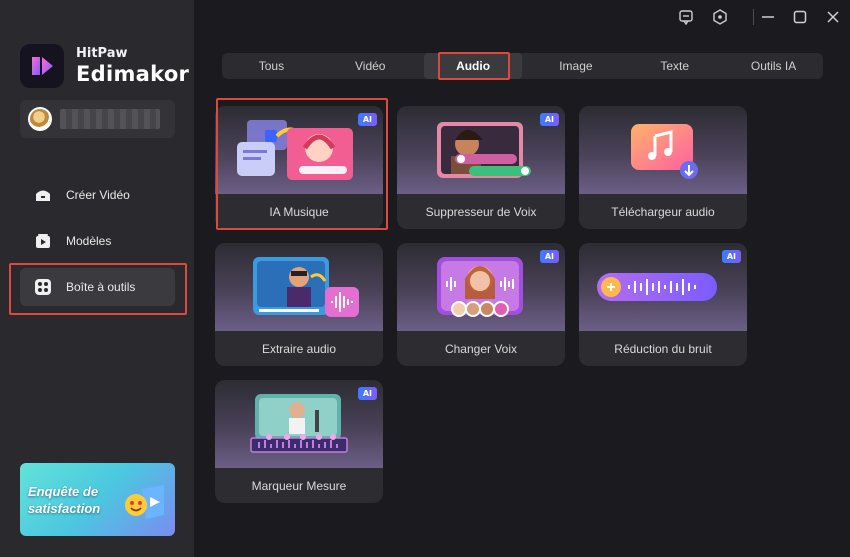 The height and width of the screenshot is (557, 850). I want to click on tab-audio: Audio, so click(473, 66).